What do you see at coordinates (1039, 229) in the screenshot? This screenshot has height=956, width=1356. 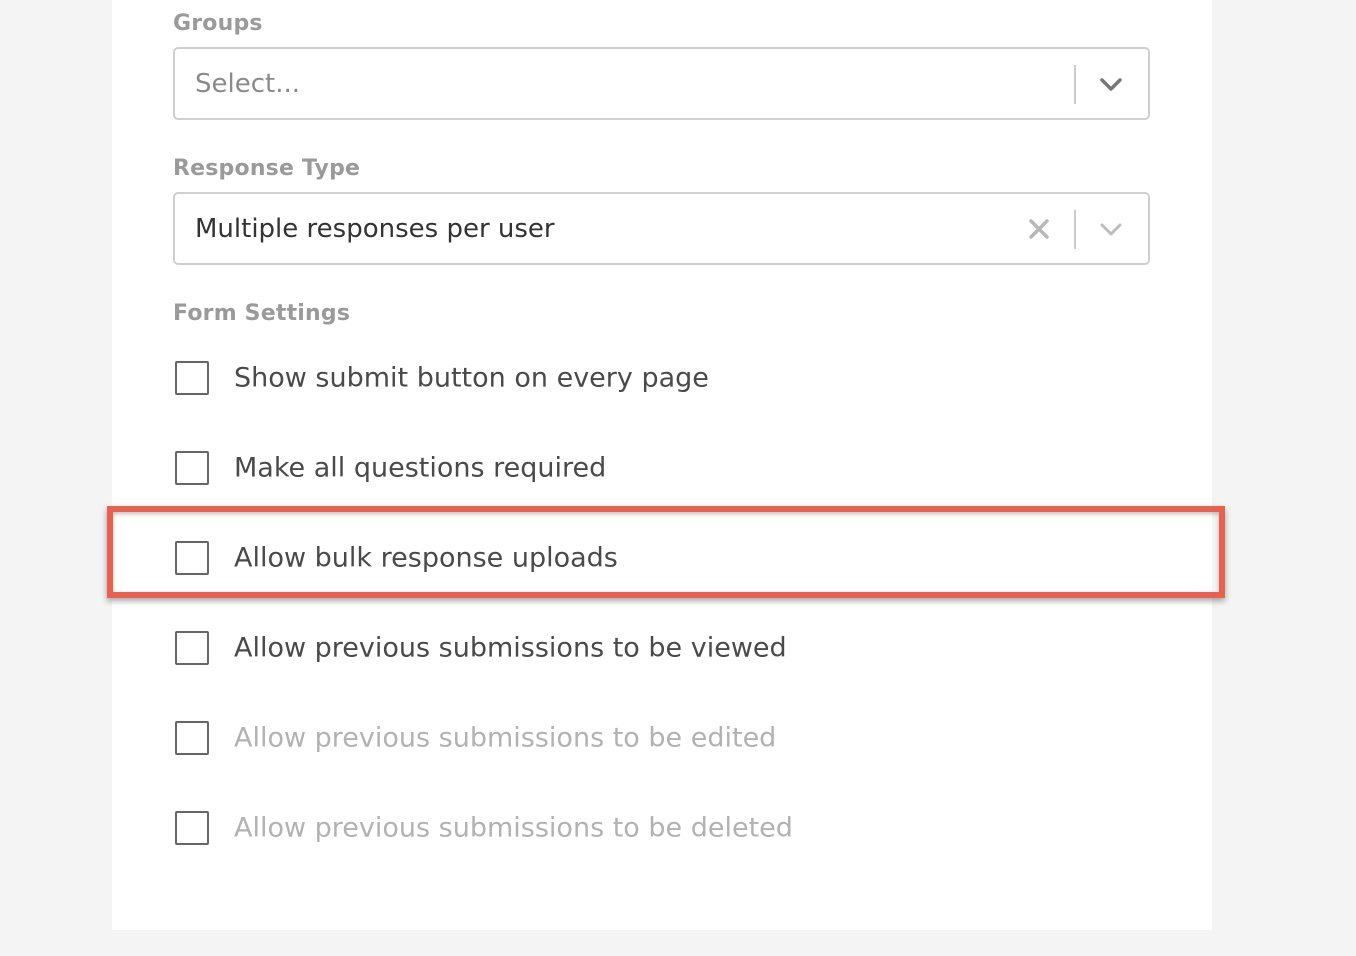 I see `close-icon` at bounding box center [1039, 229].